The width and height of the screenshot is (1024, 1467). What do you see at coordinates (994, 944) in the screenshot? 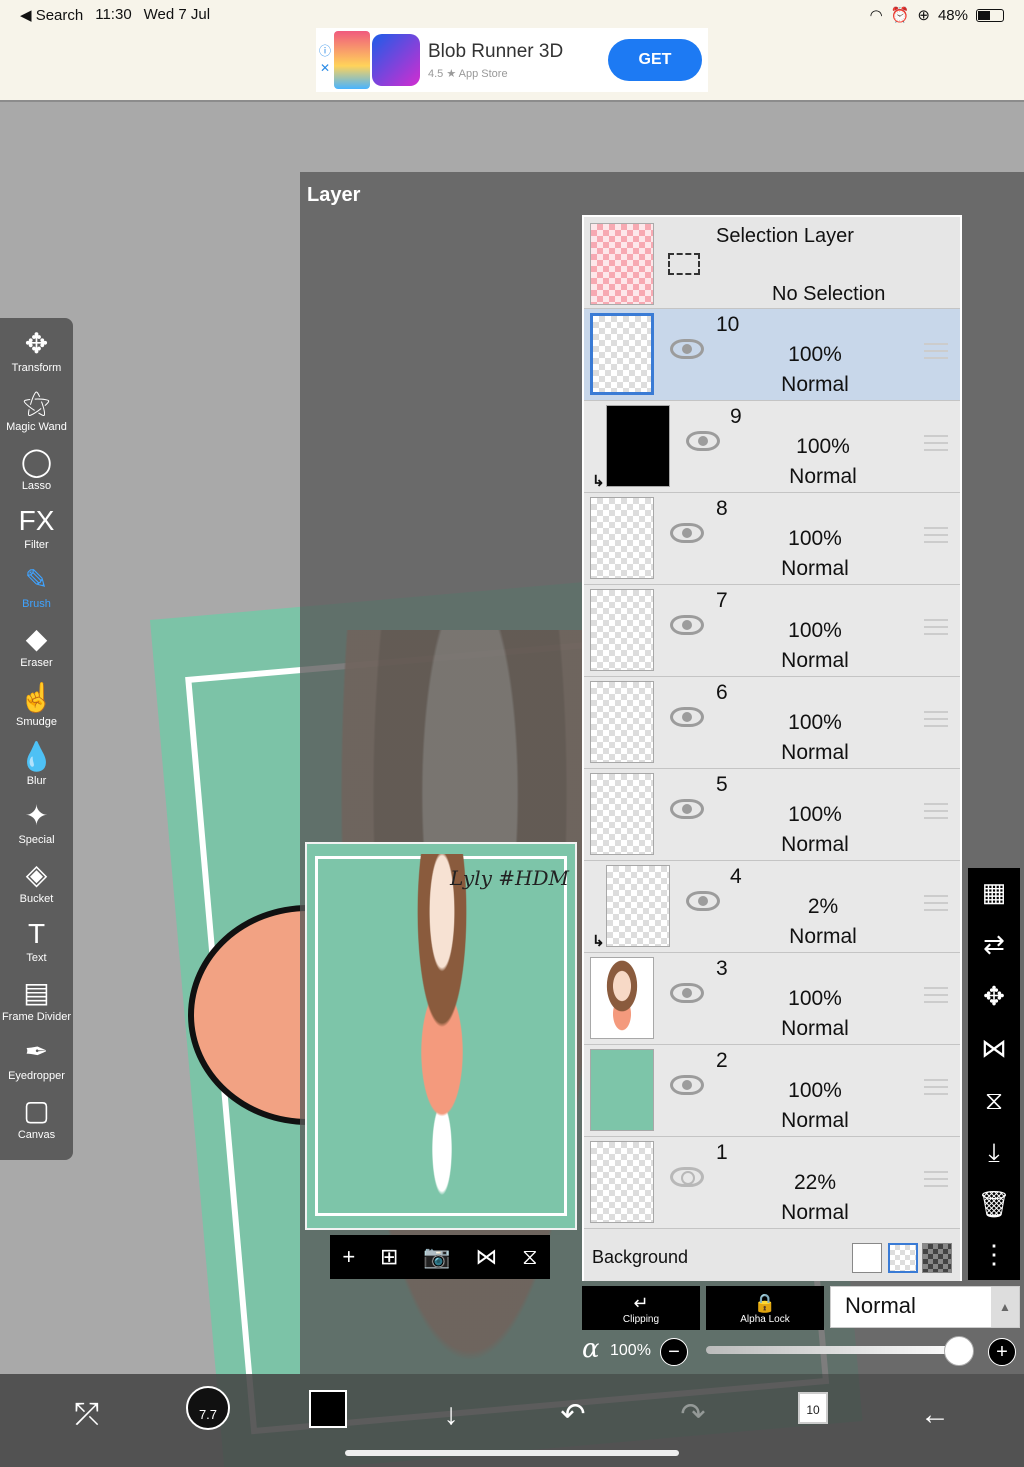
I see `convert-layer-icon: ⇄` at bounding box center [994, 944].